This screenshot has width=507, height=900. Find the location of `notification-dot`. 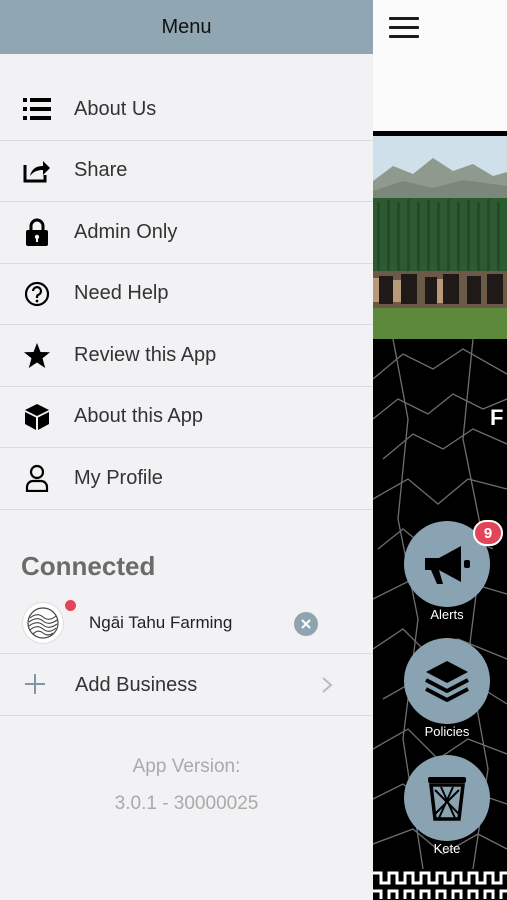

notification-dot is located at coordinates (70, 605).